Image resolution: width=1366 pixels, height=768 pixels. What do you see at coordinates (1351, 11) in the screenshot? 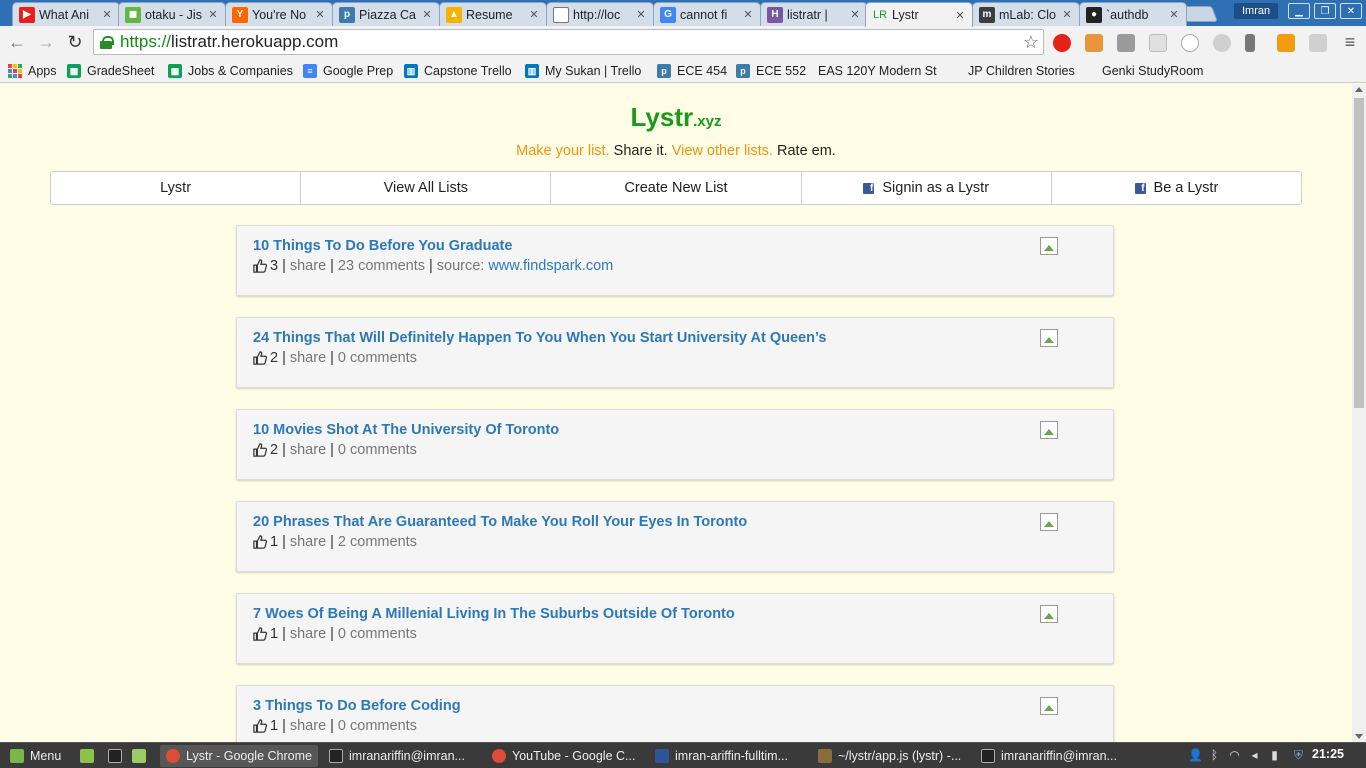
I see `close-window-button: ✕` at bounding box center [1351, 11].